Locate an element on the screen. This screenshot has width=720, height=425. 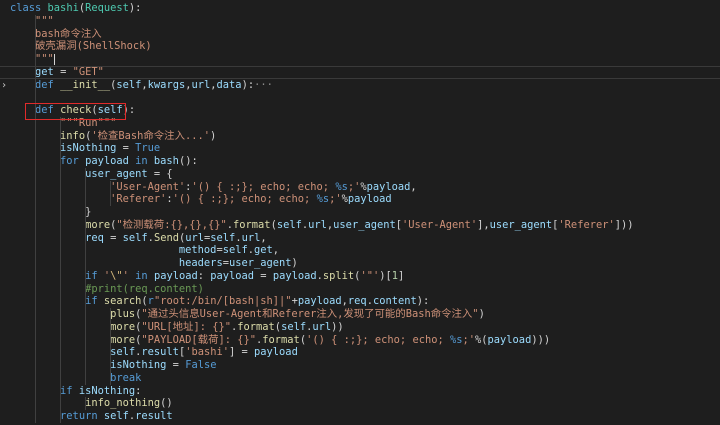
code-token: isNothing is located at coordinates (138, 365).